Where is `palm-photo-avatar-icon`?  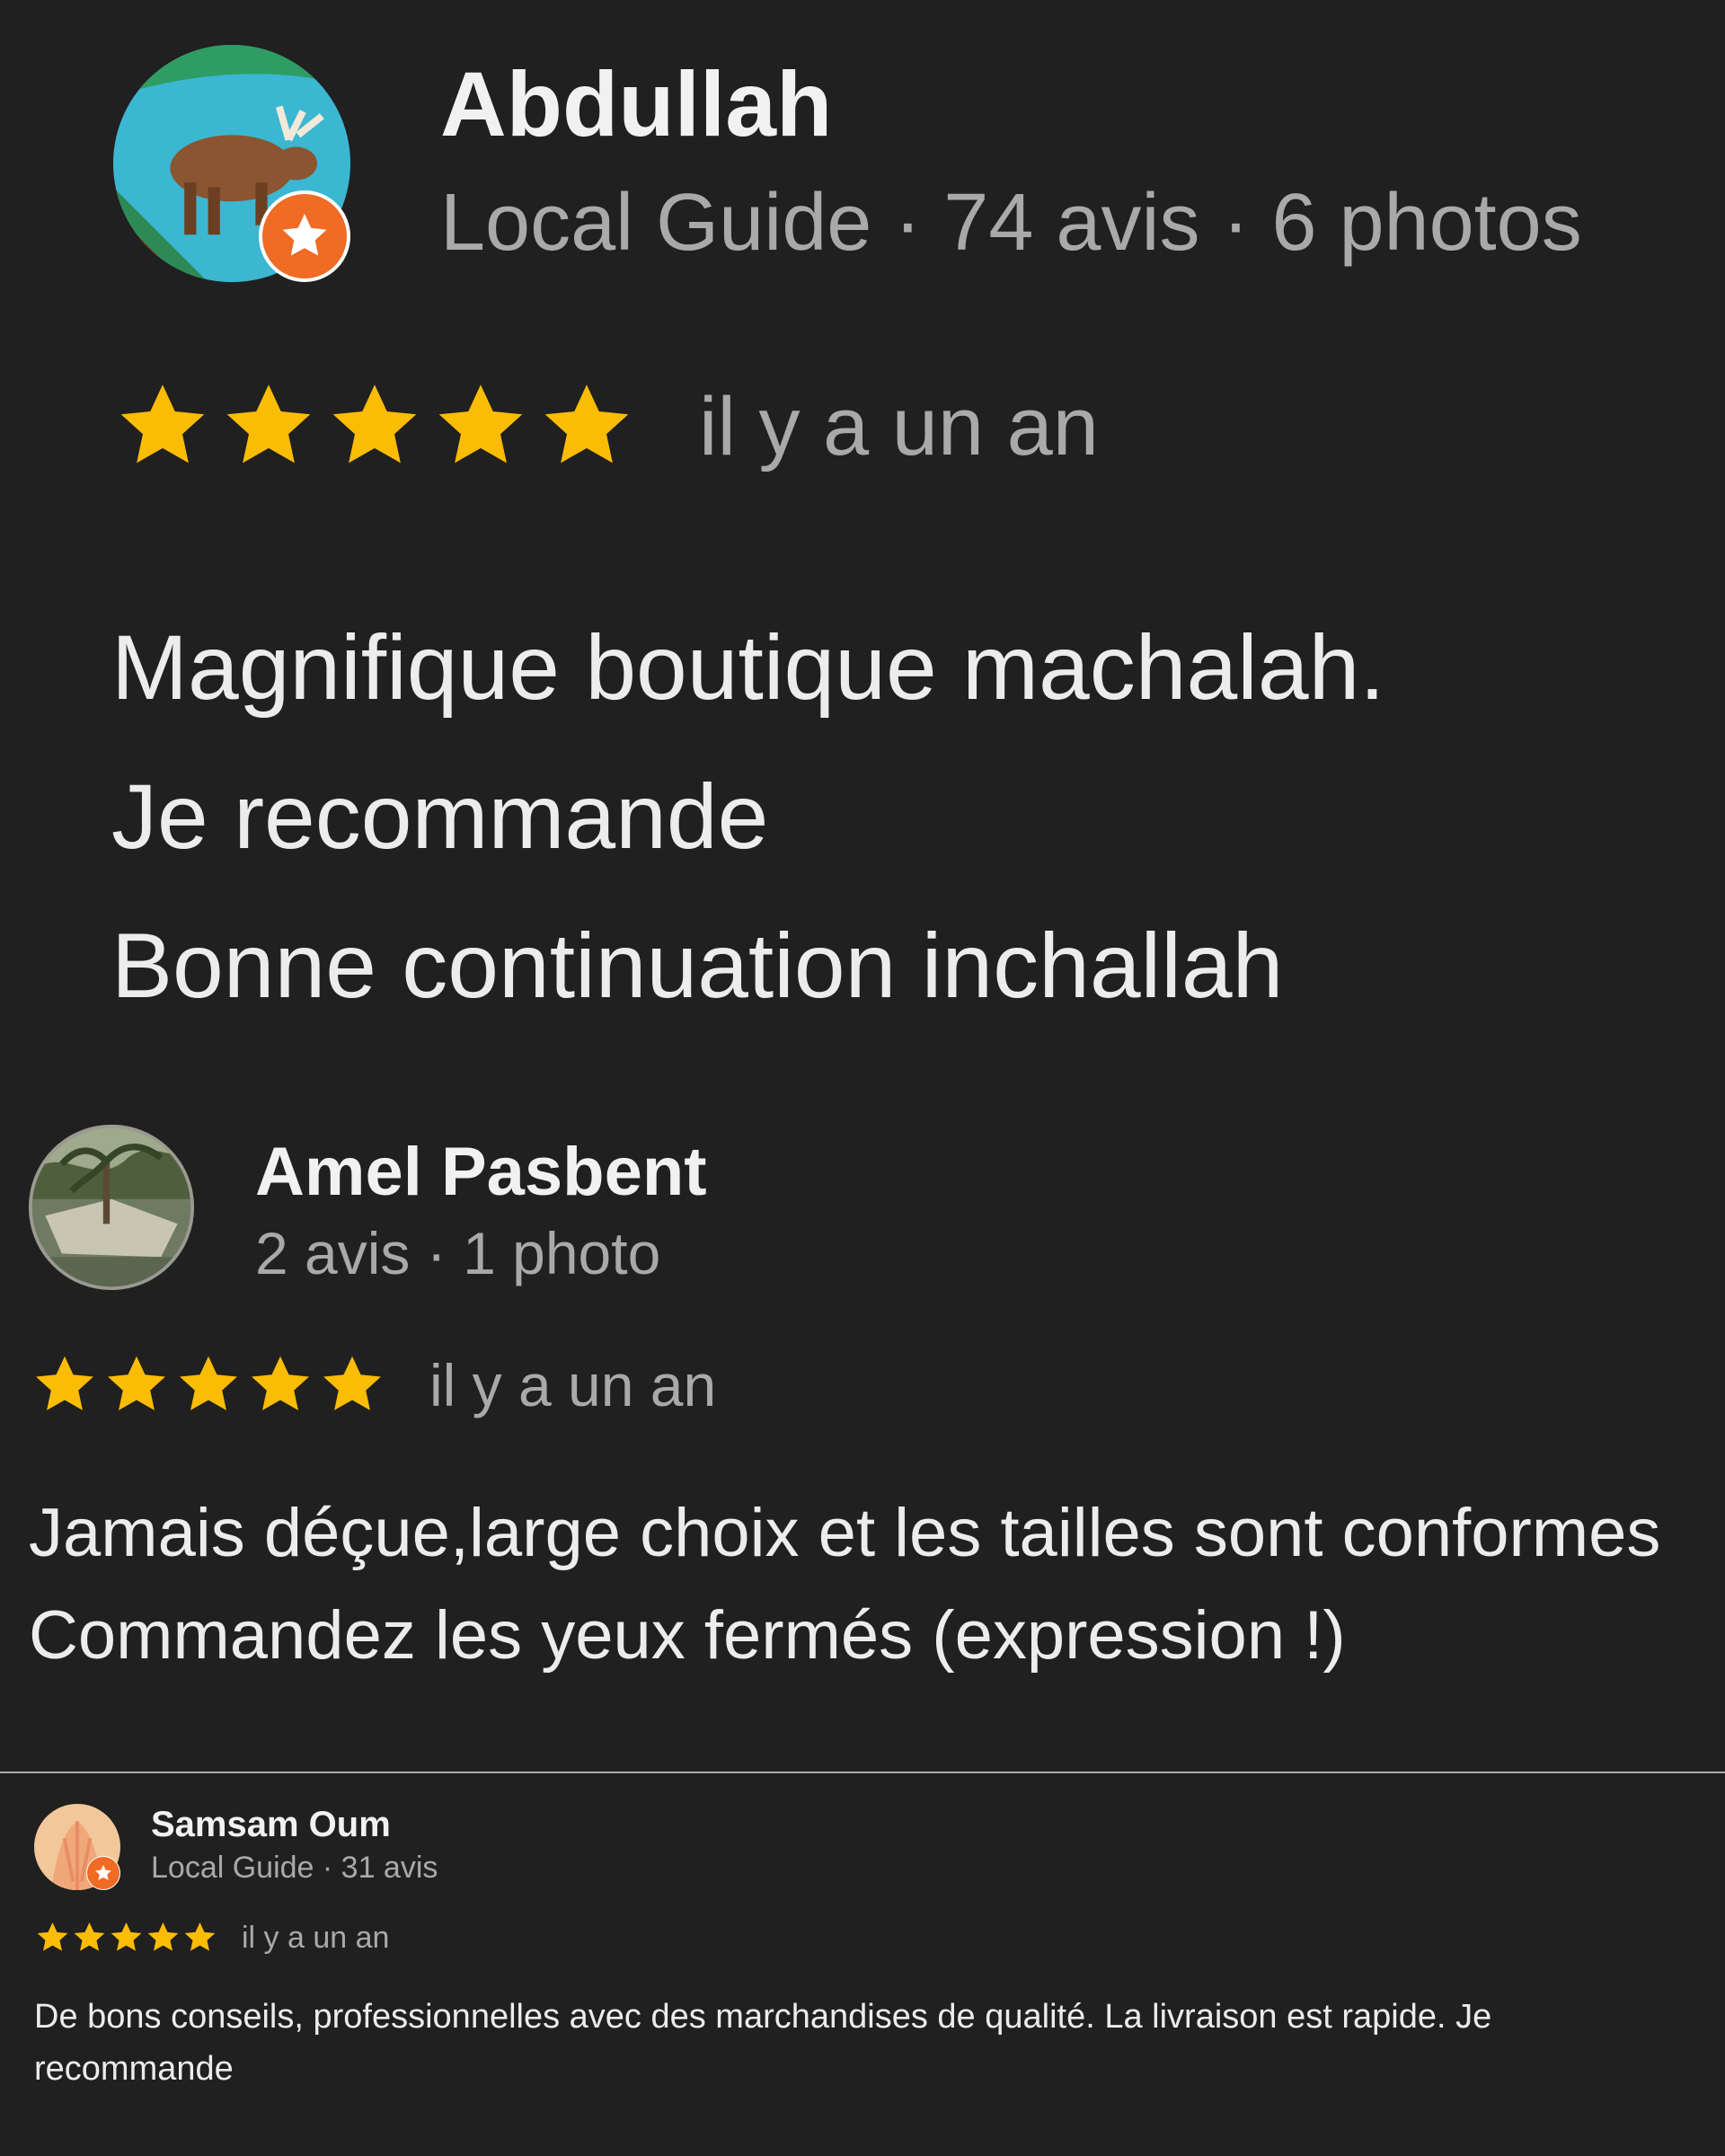
palm-photo-avatar-icon is located at coordinates (112, 1207).